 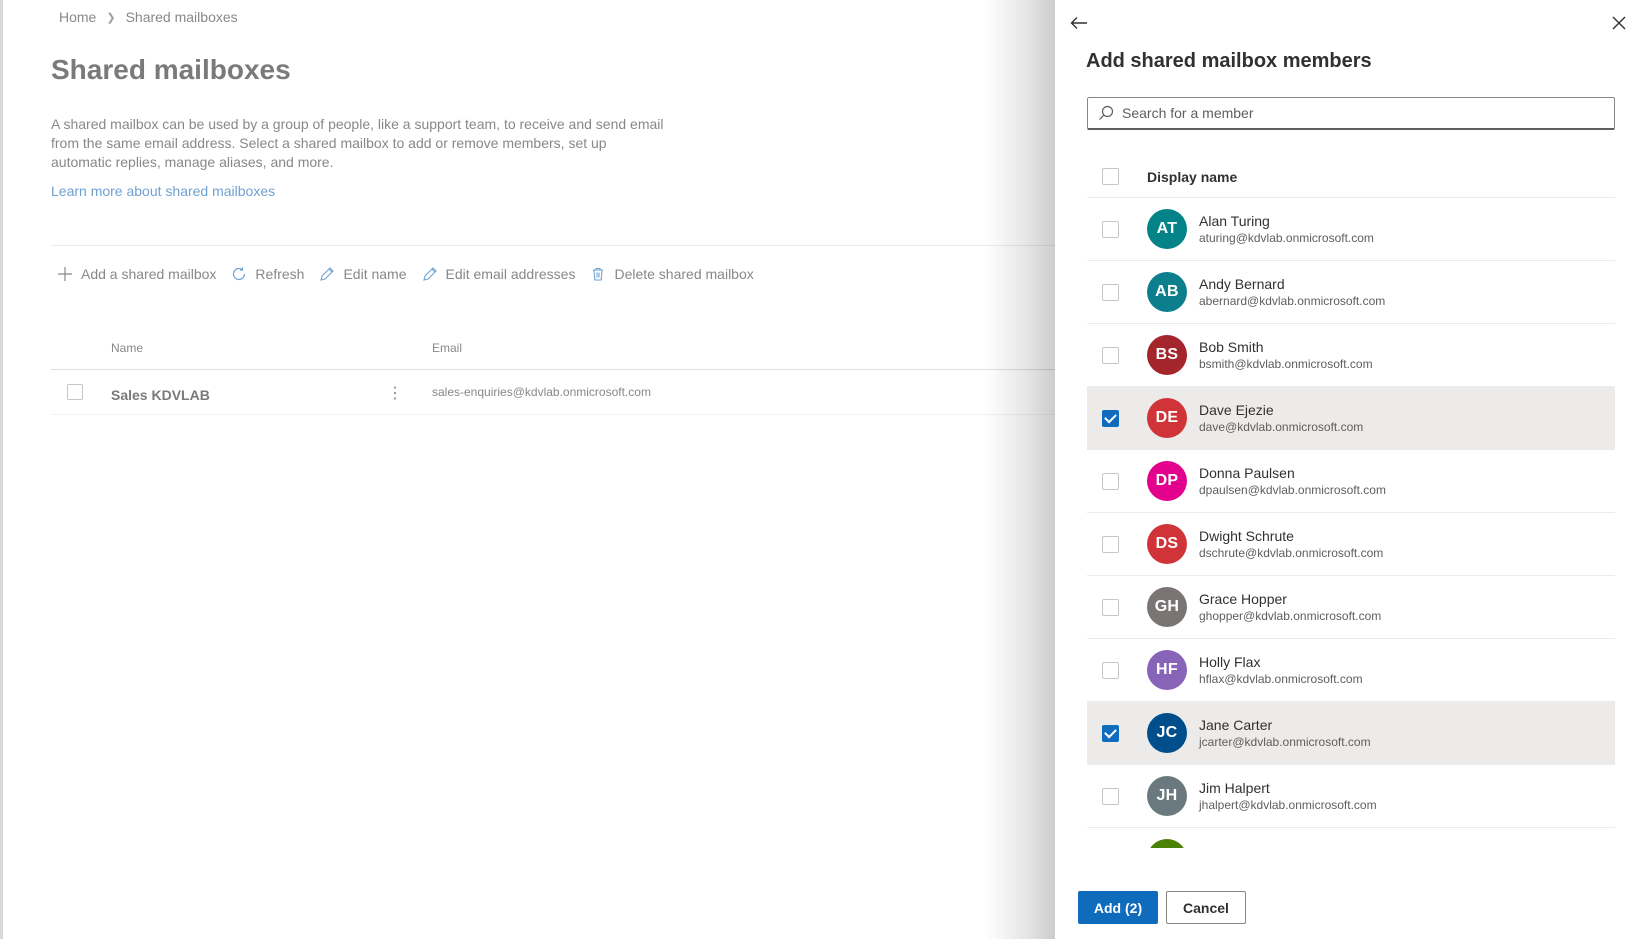 What do you see at coordinates (1234, 788) in the screenshot?
I see `member-name: Jim Halpert` at bounding box center [1234, 788].